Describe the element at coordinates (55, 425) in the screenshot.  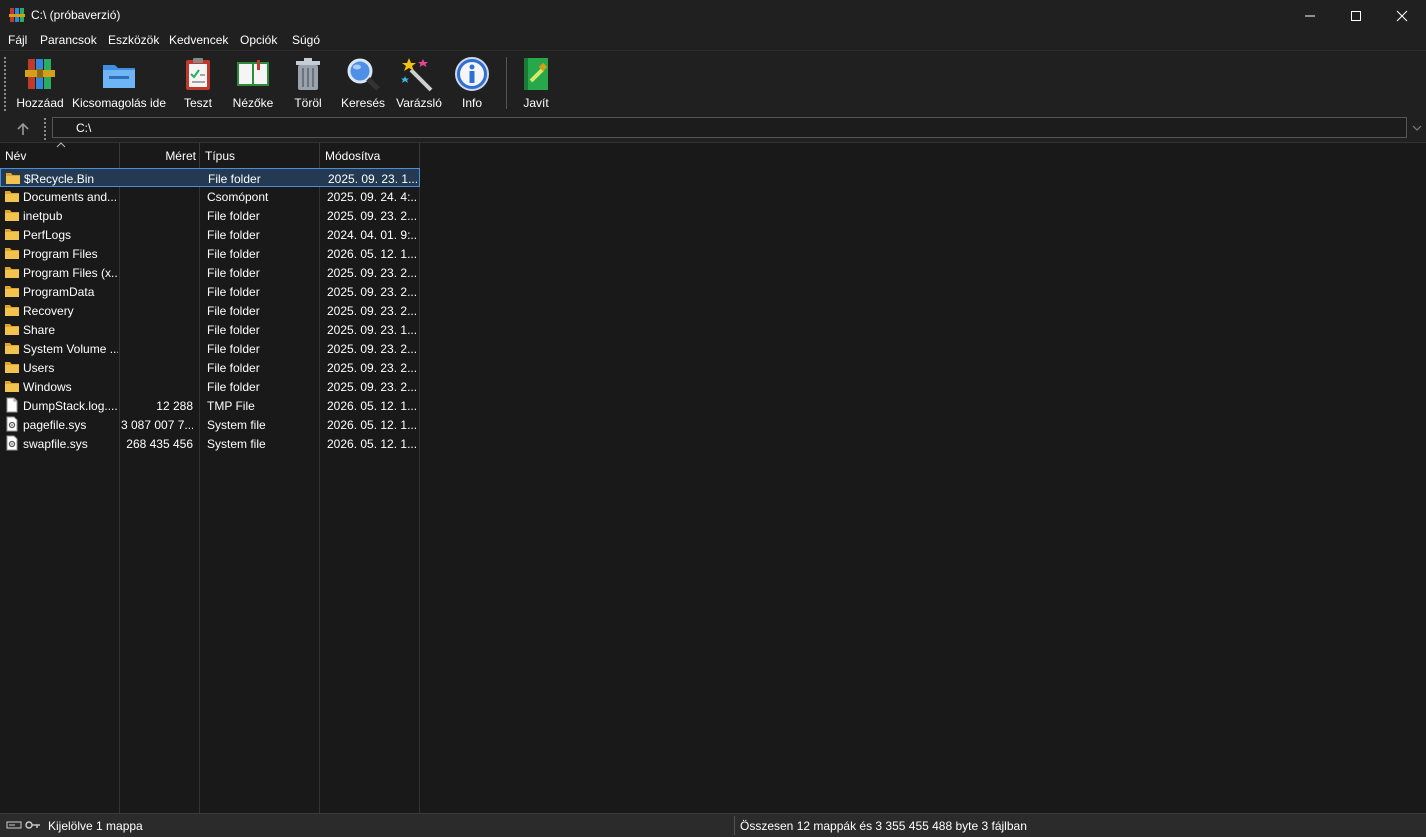
I see `file-name: pagefile.sys` at that location.